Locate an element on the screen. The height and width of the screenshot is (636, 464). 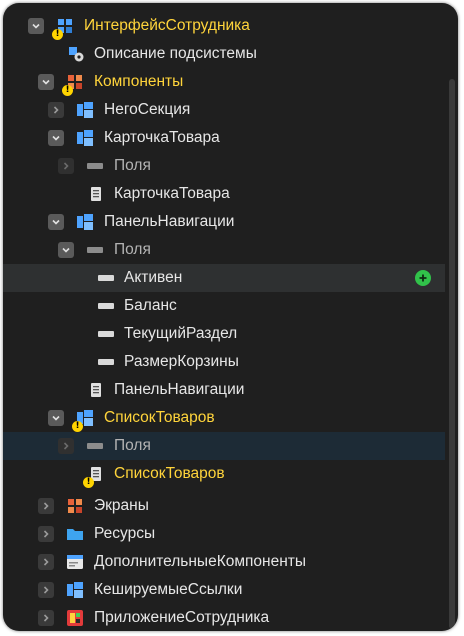
tree-item-resources: Ресурсы is located at coordinates (224, 534).